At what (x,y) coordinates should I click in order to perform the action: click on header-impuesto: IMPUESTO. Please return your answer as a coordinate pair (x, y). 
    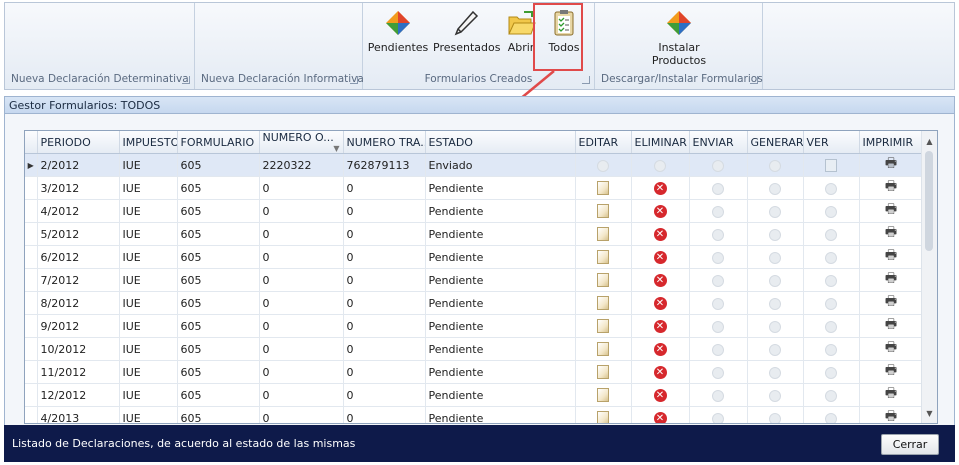
    Looking at the image, I should click on (148, 142).